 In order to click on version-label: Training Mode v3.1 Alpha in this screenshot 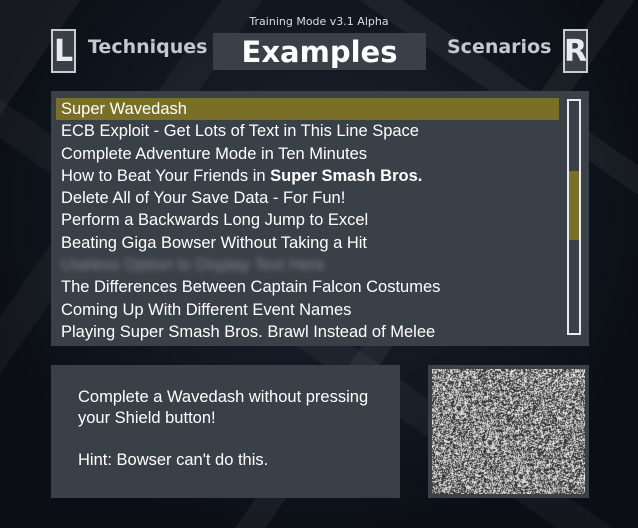, I will do `click(319, 21)`.